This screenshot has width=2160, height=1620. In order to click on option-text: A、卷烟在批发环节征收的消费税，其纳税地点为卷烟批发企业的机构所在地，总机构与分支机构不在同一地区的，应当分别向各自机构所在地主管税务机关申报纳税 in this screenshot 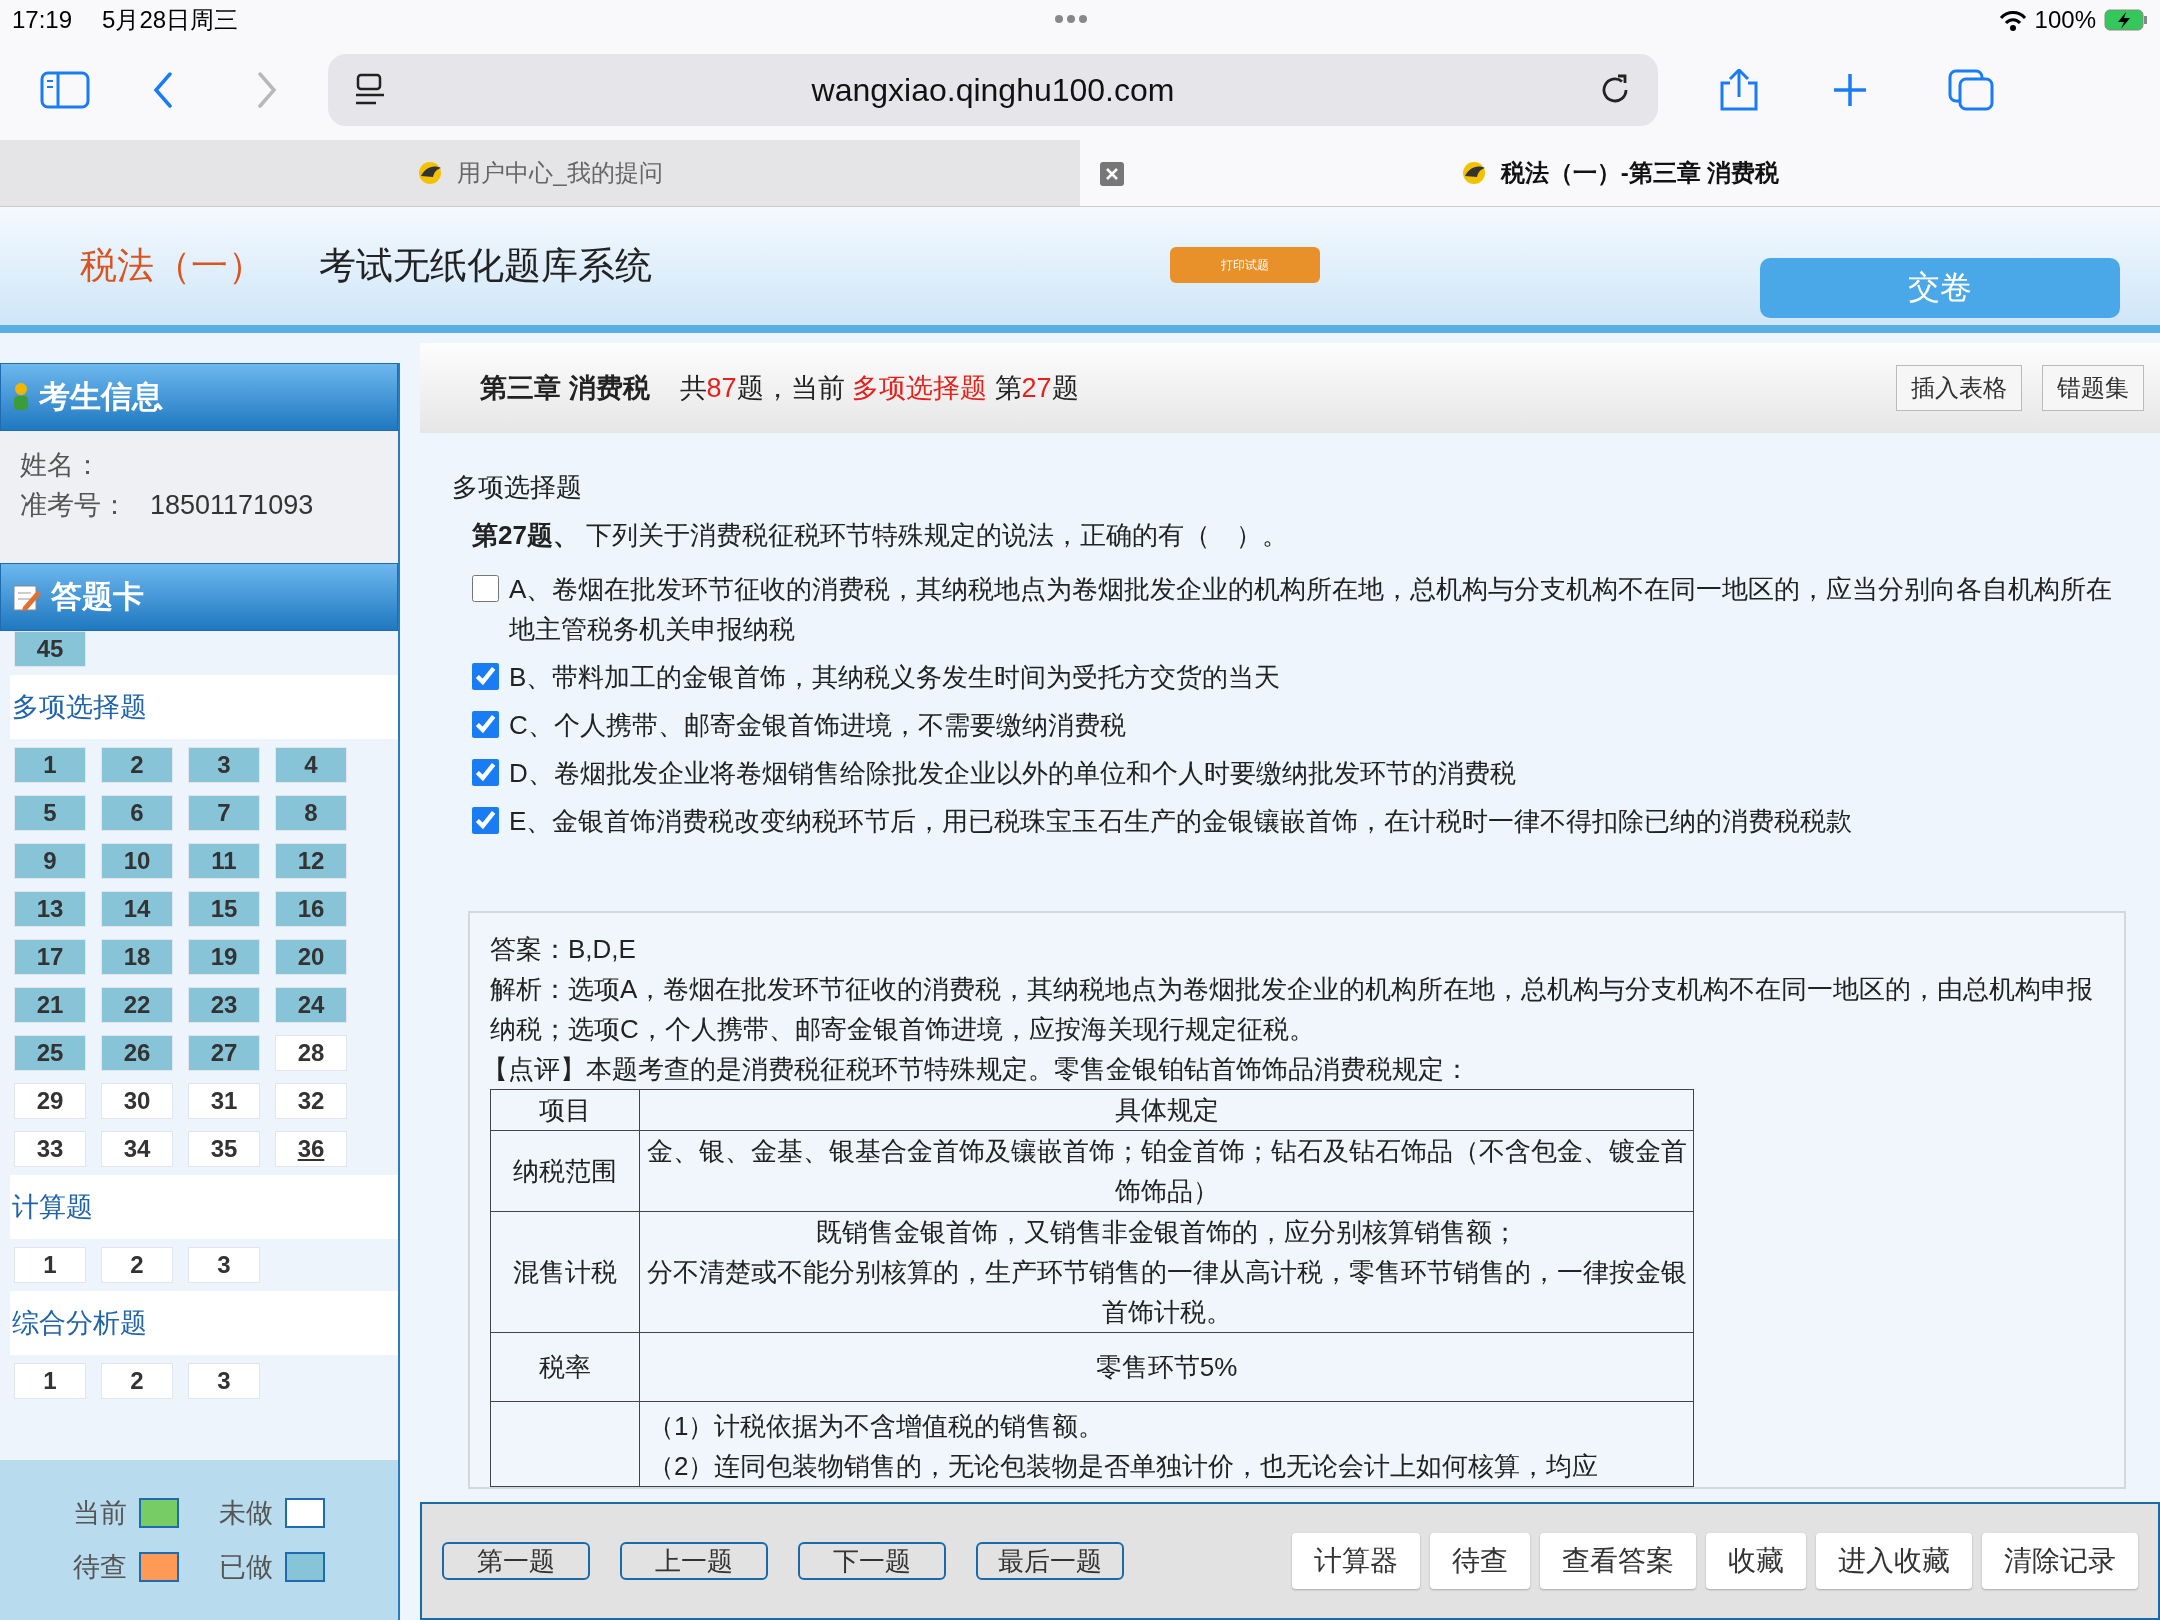, I will do `click(1311, 609)`.